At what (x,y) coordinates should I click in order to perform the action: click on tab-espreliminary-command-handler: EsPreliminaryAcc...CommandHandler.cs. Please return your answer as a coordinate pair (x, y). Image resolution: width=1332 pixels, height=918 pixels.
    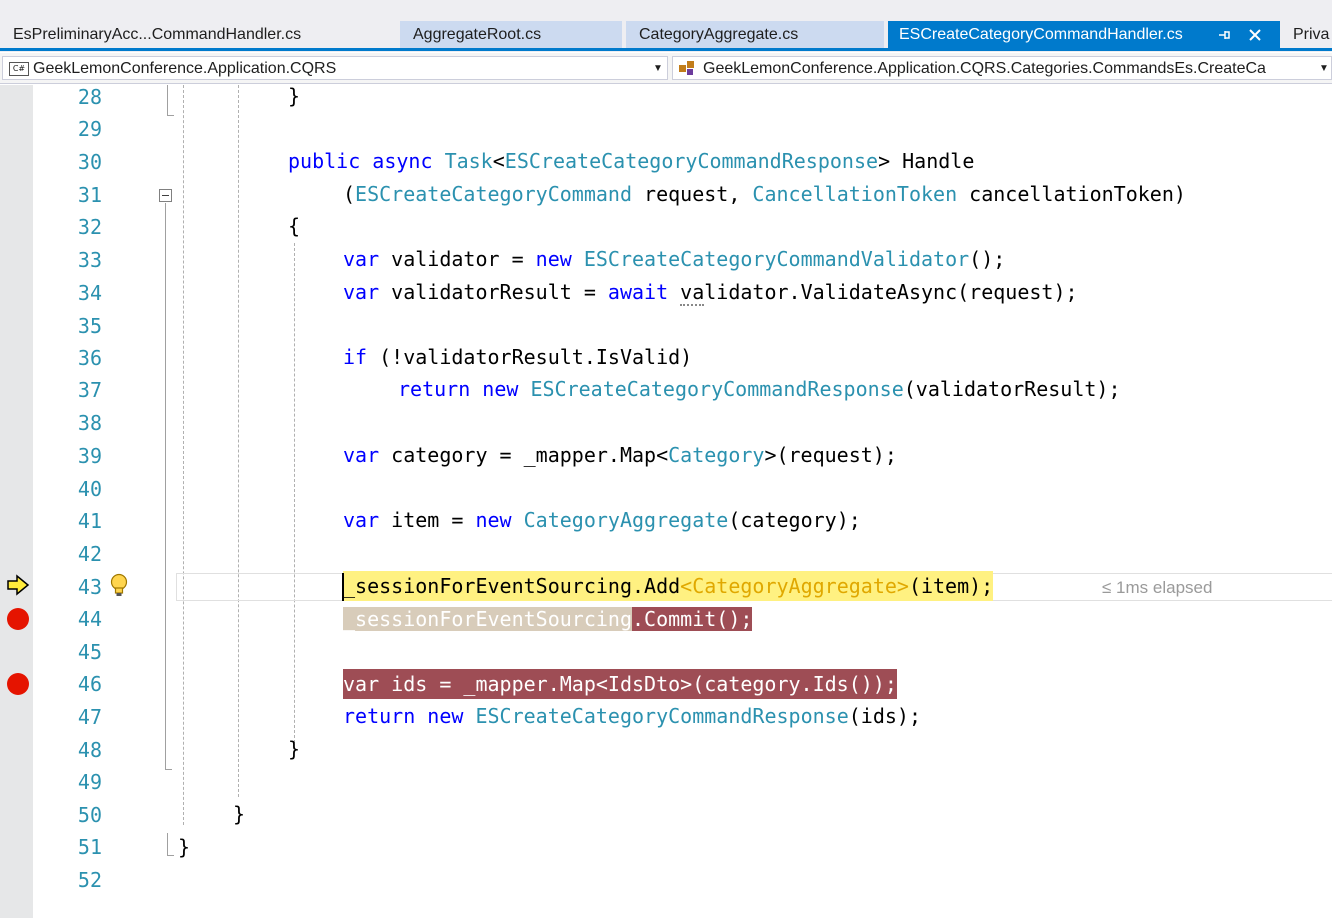
    Looking at the image, I should click on (199, 34).